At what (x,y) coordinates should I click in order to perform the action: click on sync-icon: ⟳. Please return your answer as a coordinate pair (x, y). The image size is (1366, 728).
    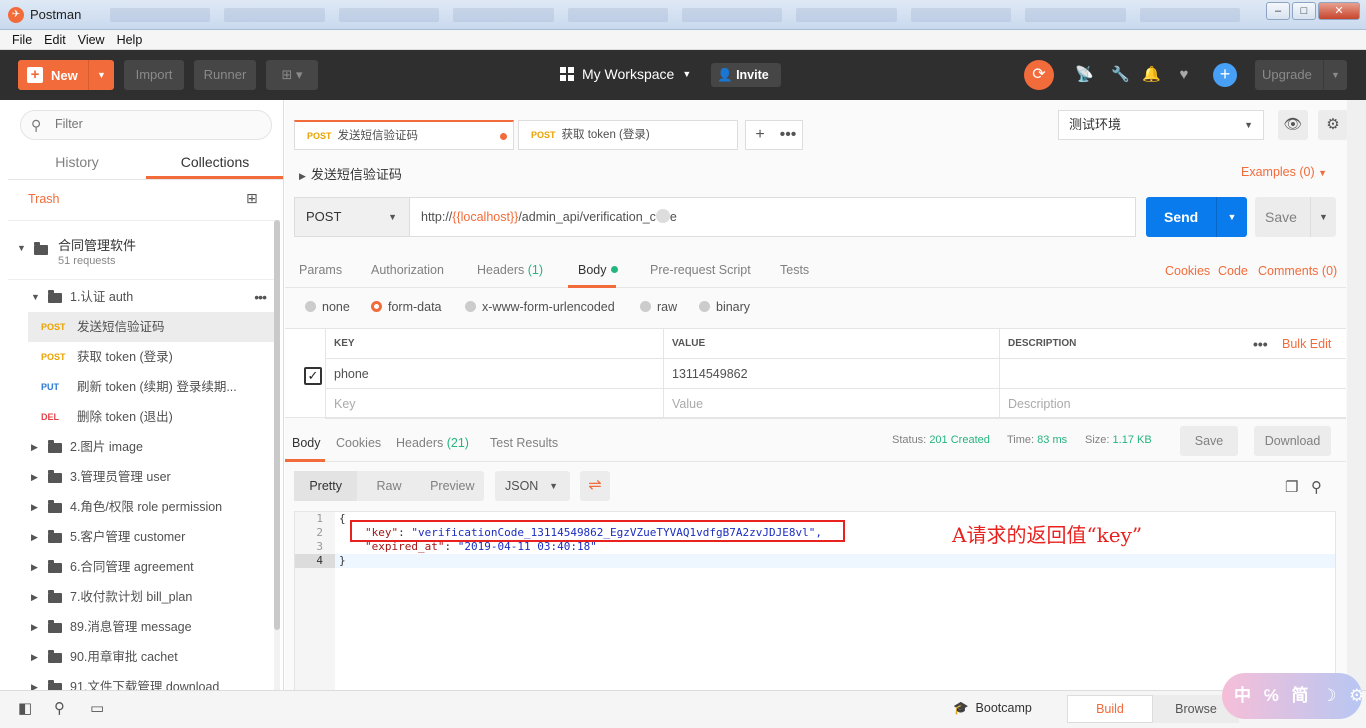
    Looking at the image, I should click on (1039, 75).